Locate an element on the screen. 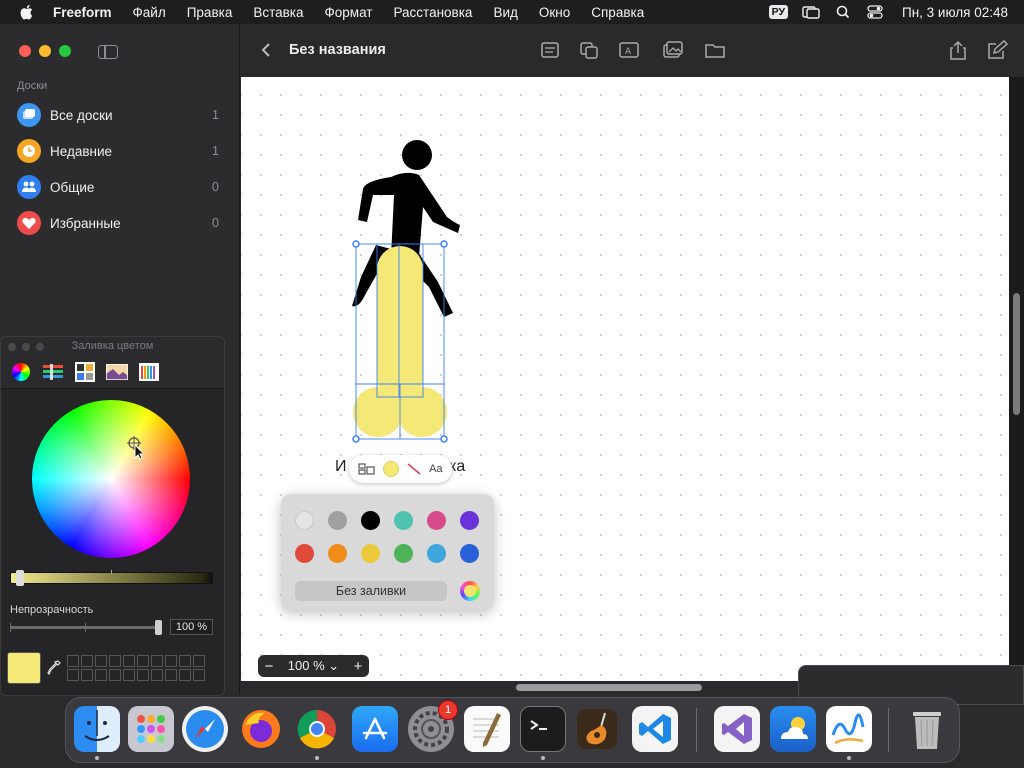  control-center-icon is located at coordinates (875, 12).